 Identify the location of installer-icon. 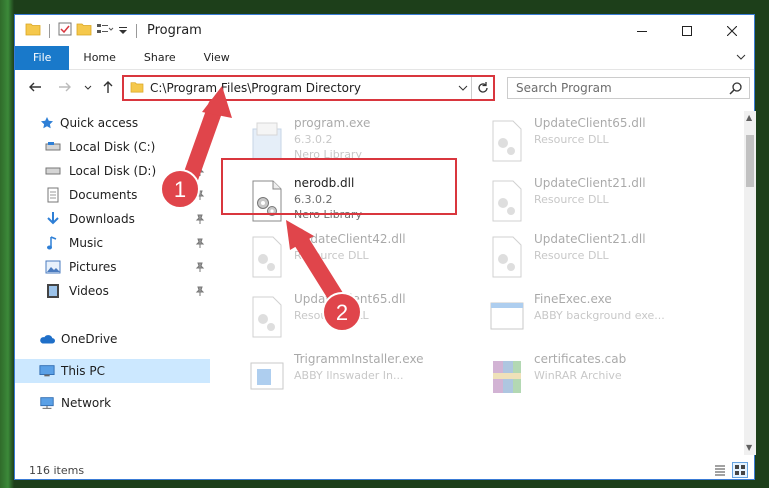
(267, 141).